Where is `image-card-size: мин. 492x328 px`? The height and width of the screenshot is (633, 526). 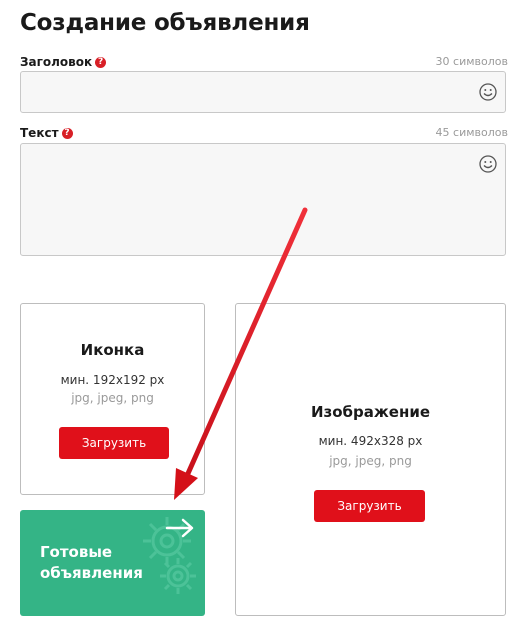 image-card-size: мин. 492x328 px is located at coordinates (370, 441).